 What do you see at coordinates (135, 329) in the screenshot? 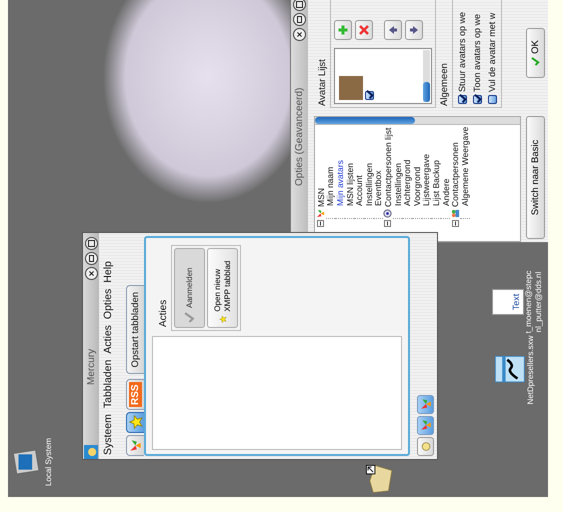
I see `tab: Opstart tabbladen` at bounding box center [135, 329].